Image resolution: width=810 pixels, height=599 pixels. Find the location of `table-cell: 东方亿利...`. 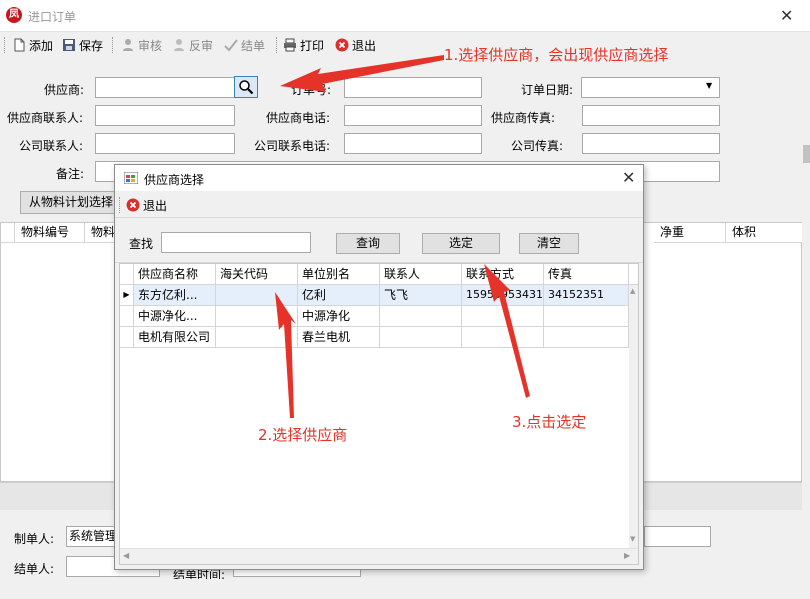

table-cell: 东方亿利... is located at coordinates (175, 295).